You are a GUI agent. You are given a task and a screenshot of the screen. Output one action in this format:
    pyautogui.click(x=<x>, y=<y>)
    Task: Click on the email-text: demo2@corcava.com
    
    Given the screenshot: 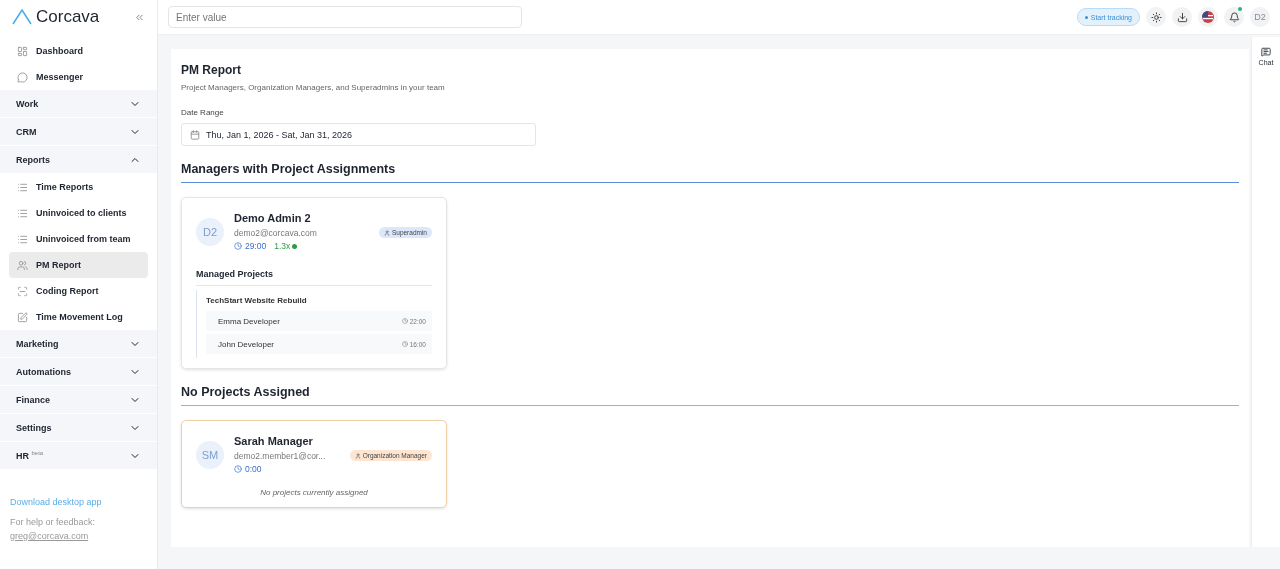 What is the action you would take?
    pyautogui.click(x=275, y=232)
    